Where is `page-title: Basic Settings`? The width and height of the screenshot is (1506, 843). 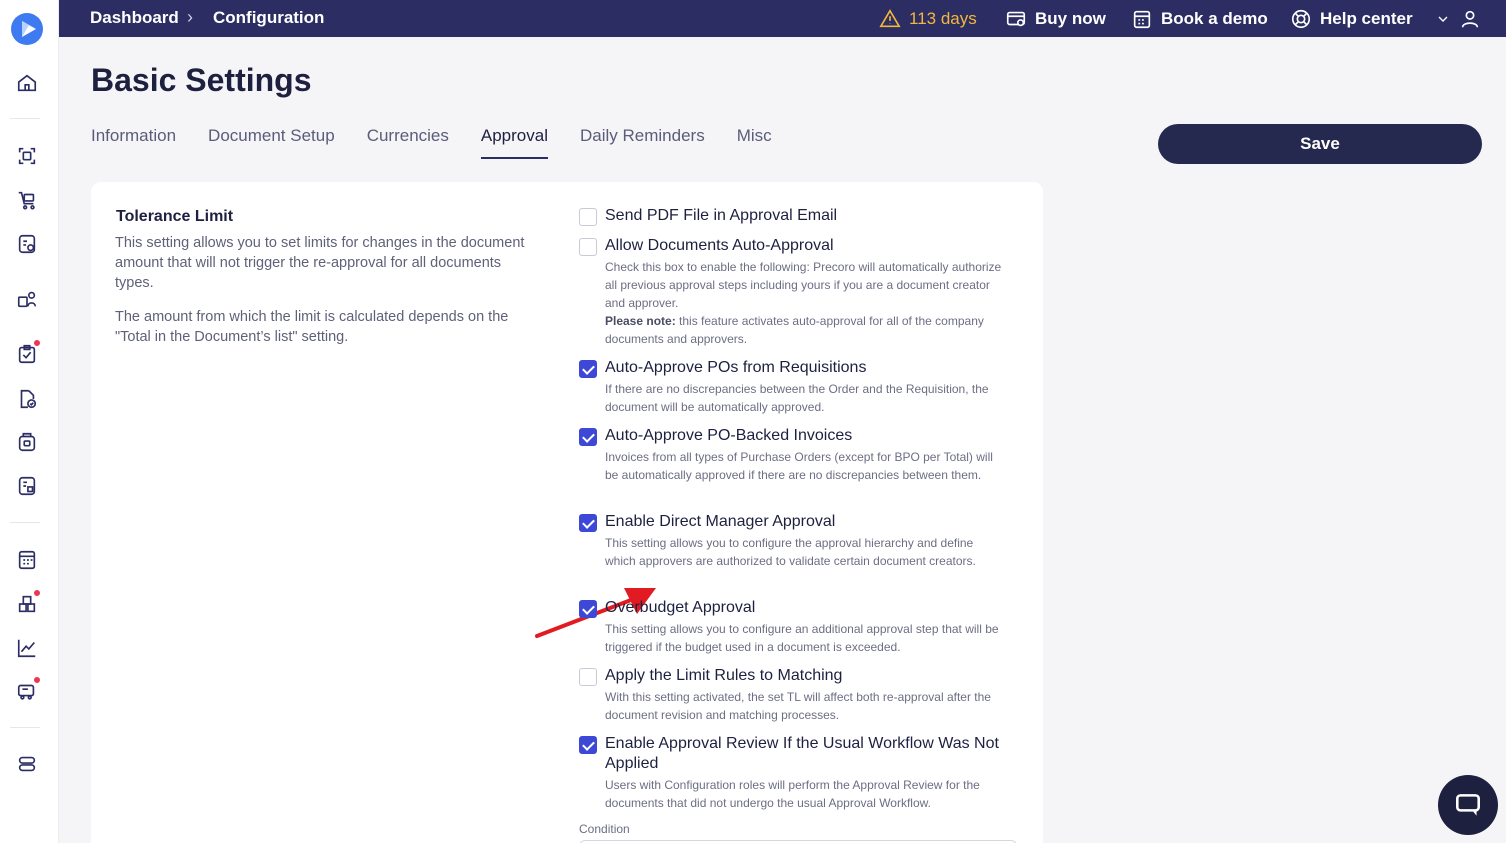
page-title: Basic Settings is located at coordinates (201, 80).